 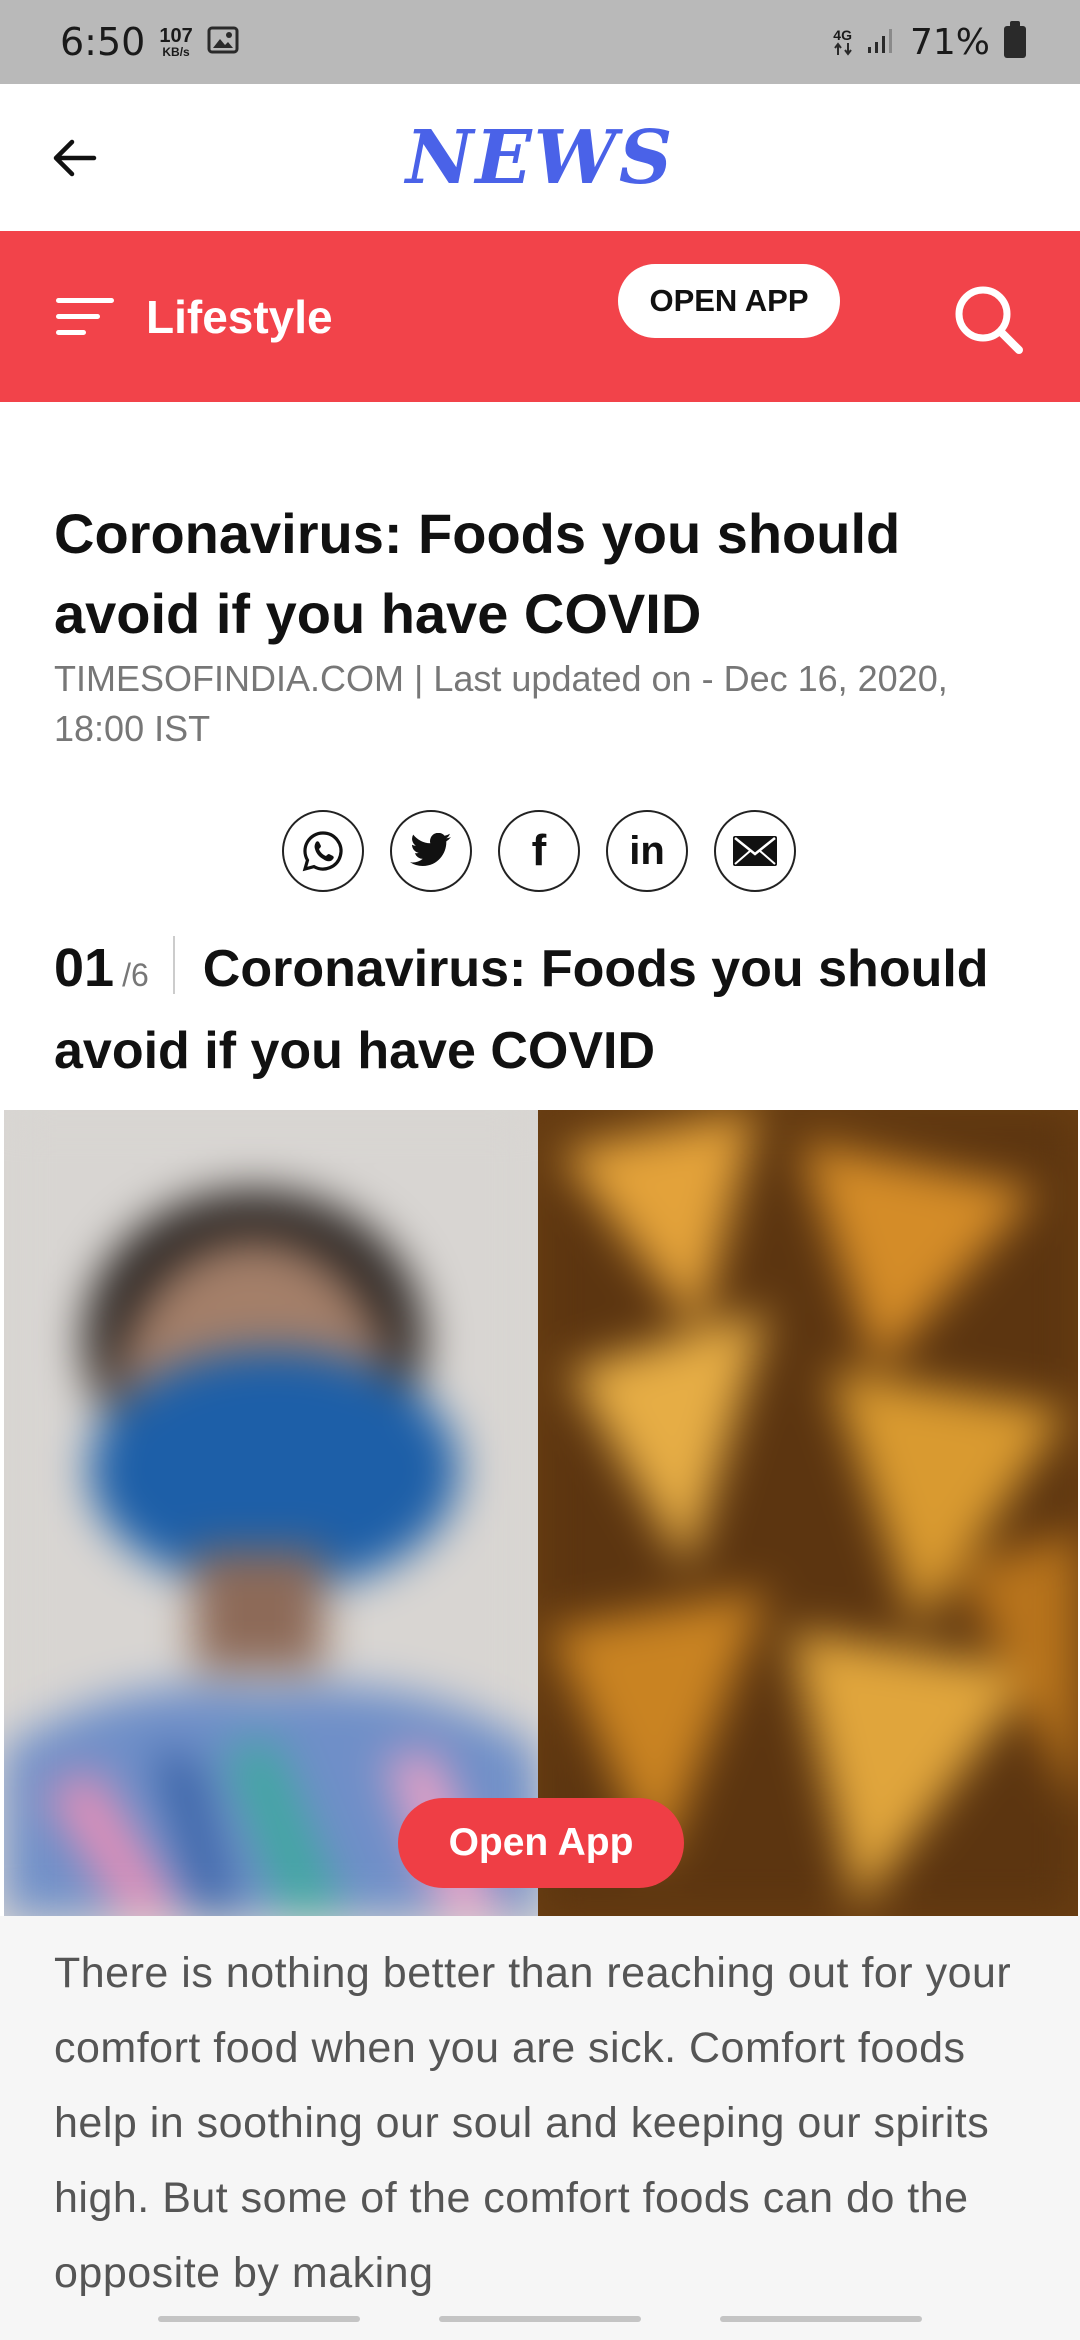 I want to click on twitter-icon, so click(x=430, y=850).